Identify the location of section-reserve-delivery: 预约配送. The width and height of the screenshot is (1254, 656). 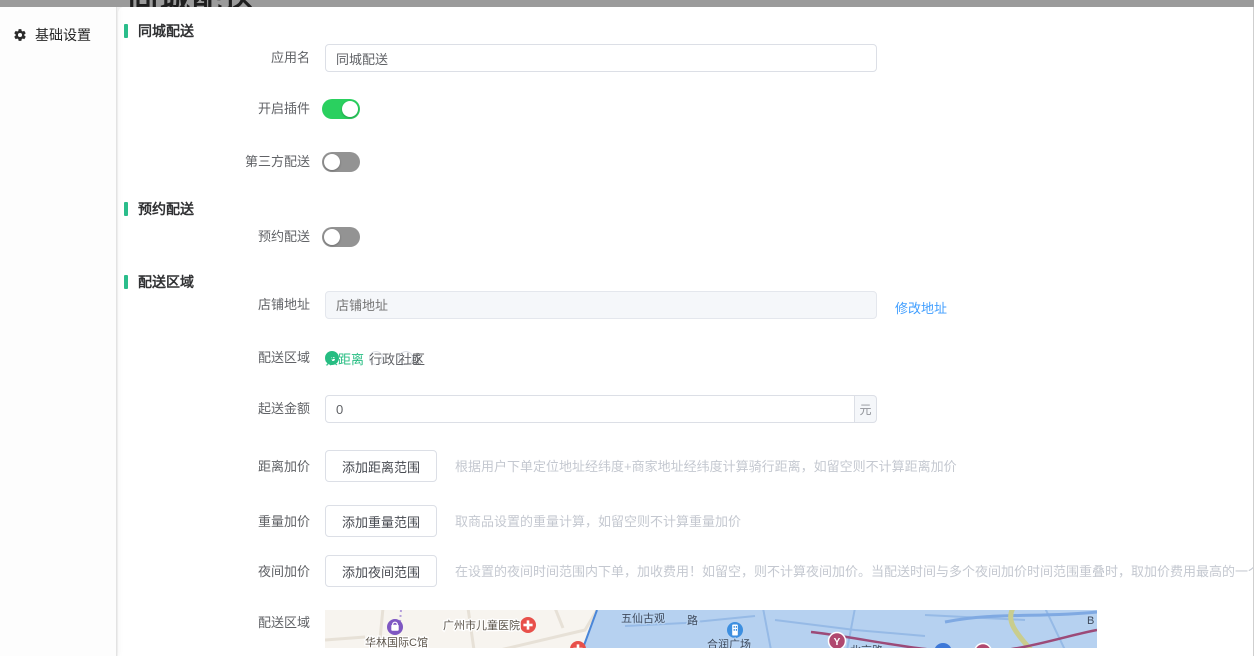
(159, 209).